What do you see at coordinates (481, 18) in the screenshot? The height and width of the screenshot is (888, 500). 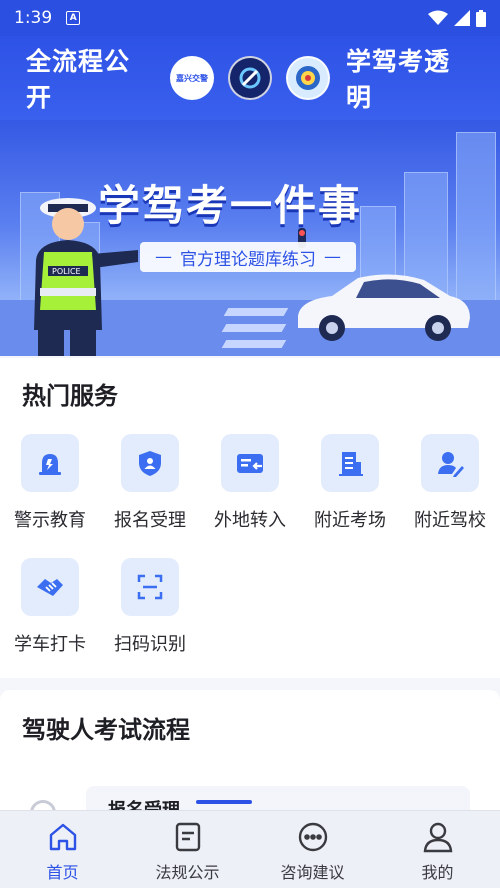 I see `battery-icon` at bounding box center [481, 18].